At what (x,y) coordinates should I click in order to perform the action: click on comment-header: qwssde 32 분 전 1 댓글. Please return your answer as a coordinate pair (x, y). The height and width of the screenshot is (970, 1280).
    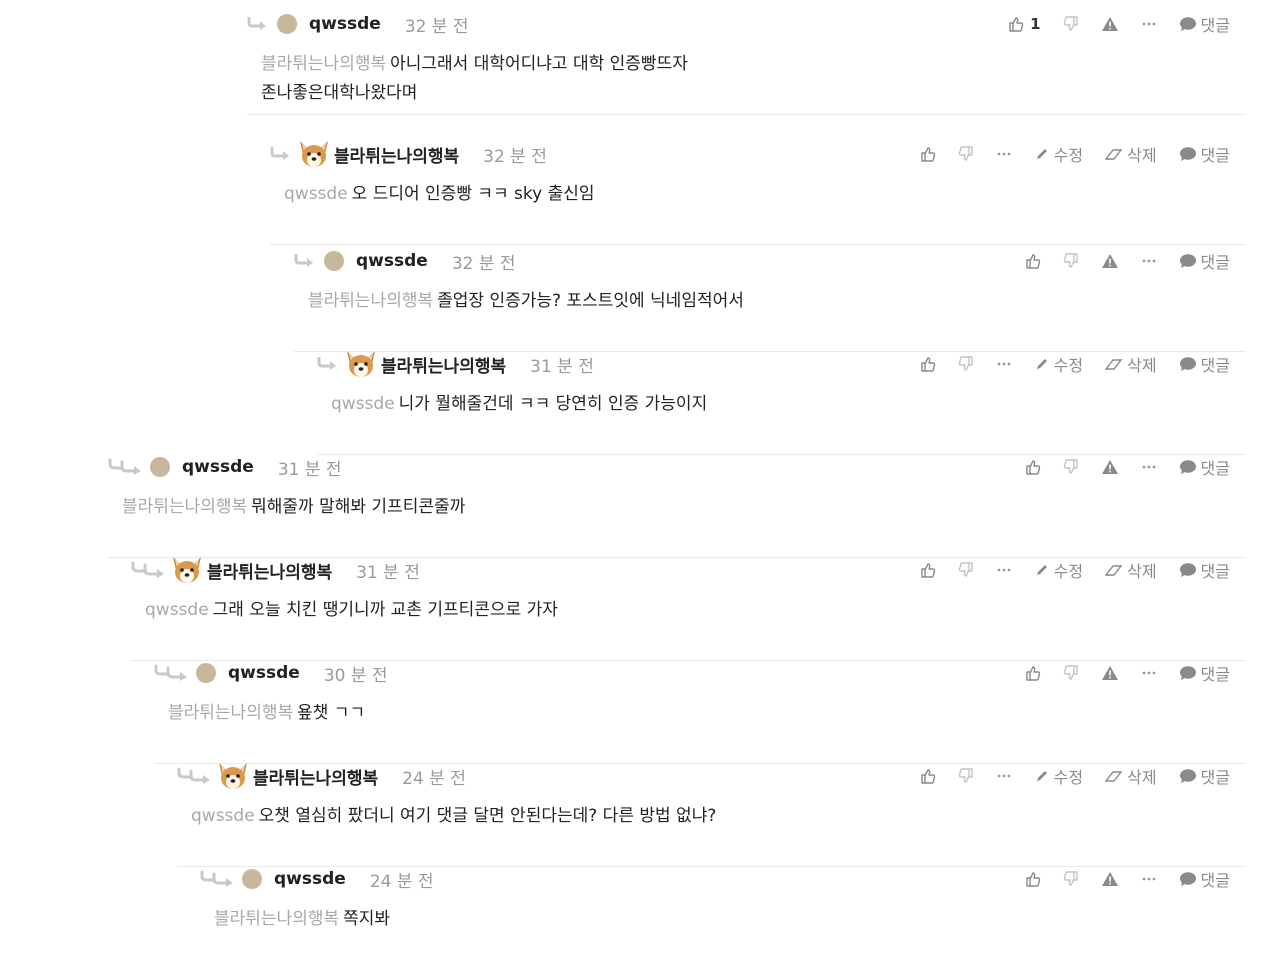
    Looking at the image, I should click on (746, 24).